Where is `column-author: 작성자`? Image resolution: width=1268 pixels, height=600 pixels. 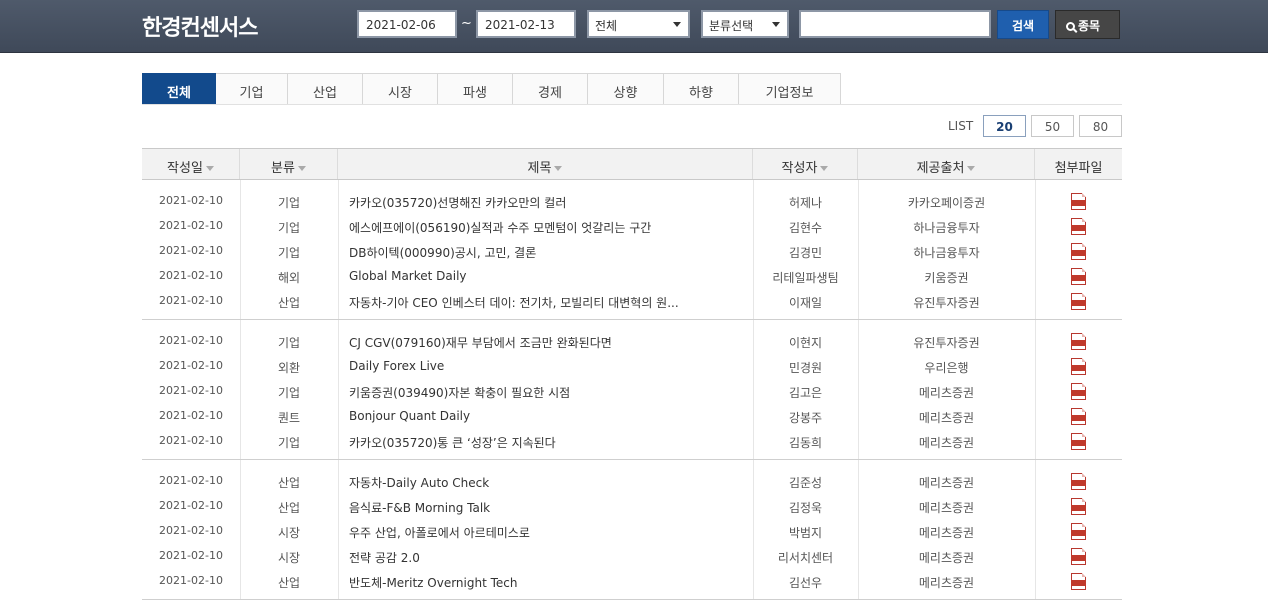 column-author: 작성자 is located at coordinates (805, 164).